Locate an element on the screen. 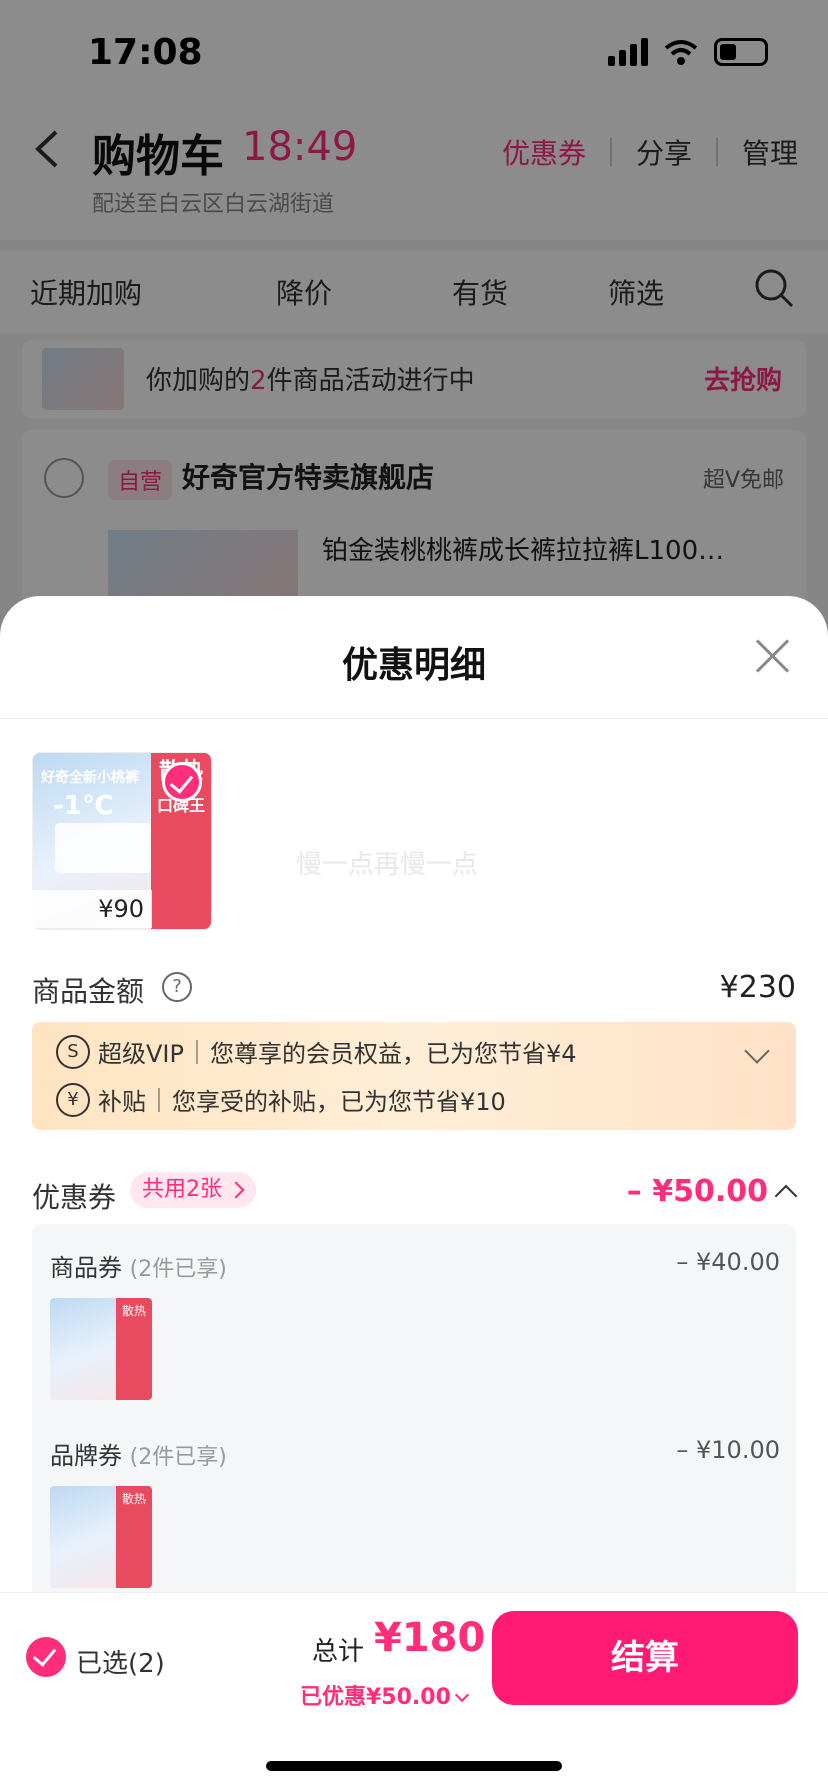  help-icon: ? is located at coordinates (177, 987).